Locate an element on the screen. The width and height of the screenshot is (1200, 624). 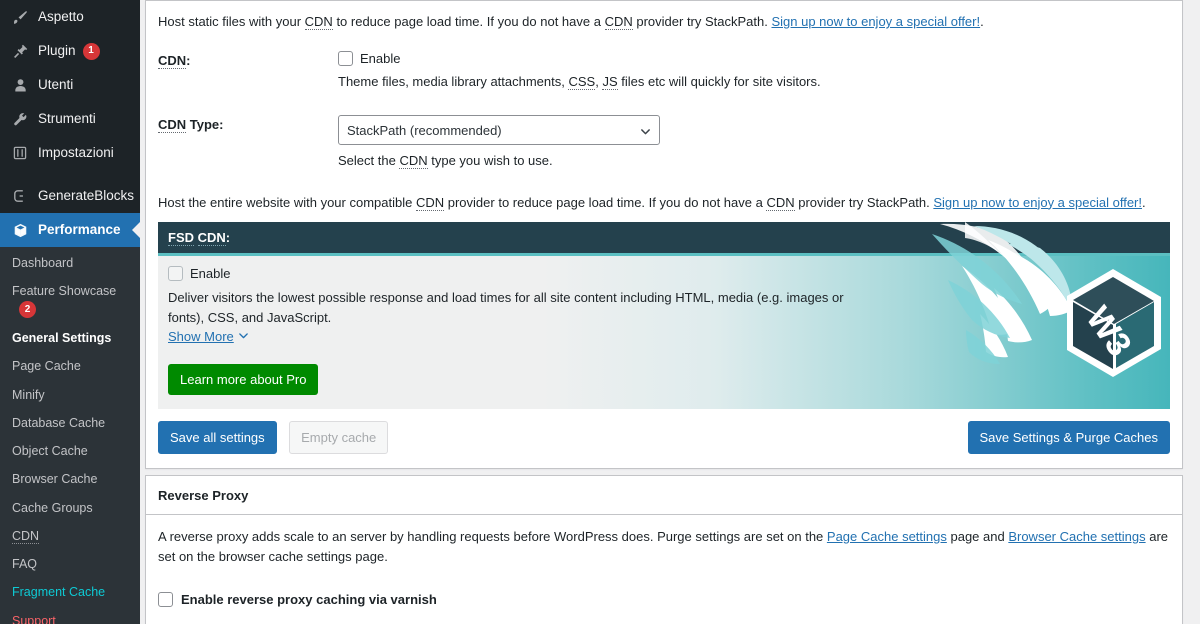
cdn-type-desc-pre: Select the is located at coordinates (369, 160).